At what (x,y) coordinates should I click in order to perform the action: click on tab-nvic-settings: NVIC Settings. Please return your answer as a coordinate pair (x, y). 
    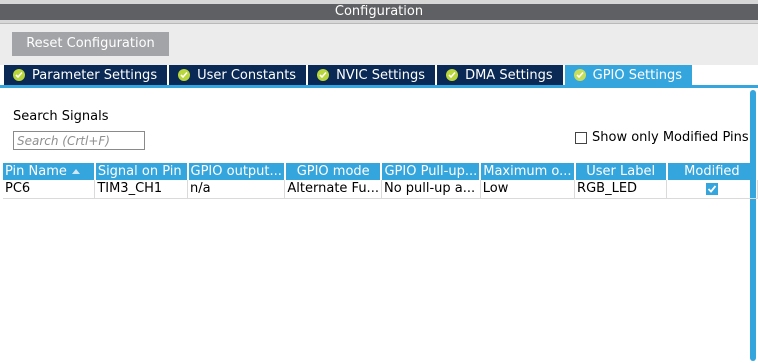
    Looking at the image, I should click on (372, 75).